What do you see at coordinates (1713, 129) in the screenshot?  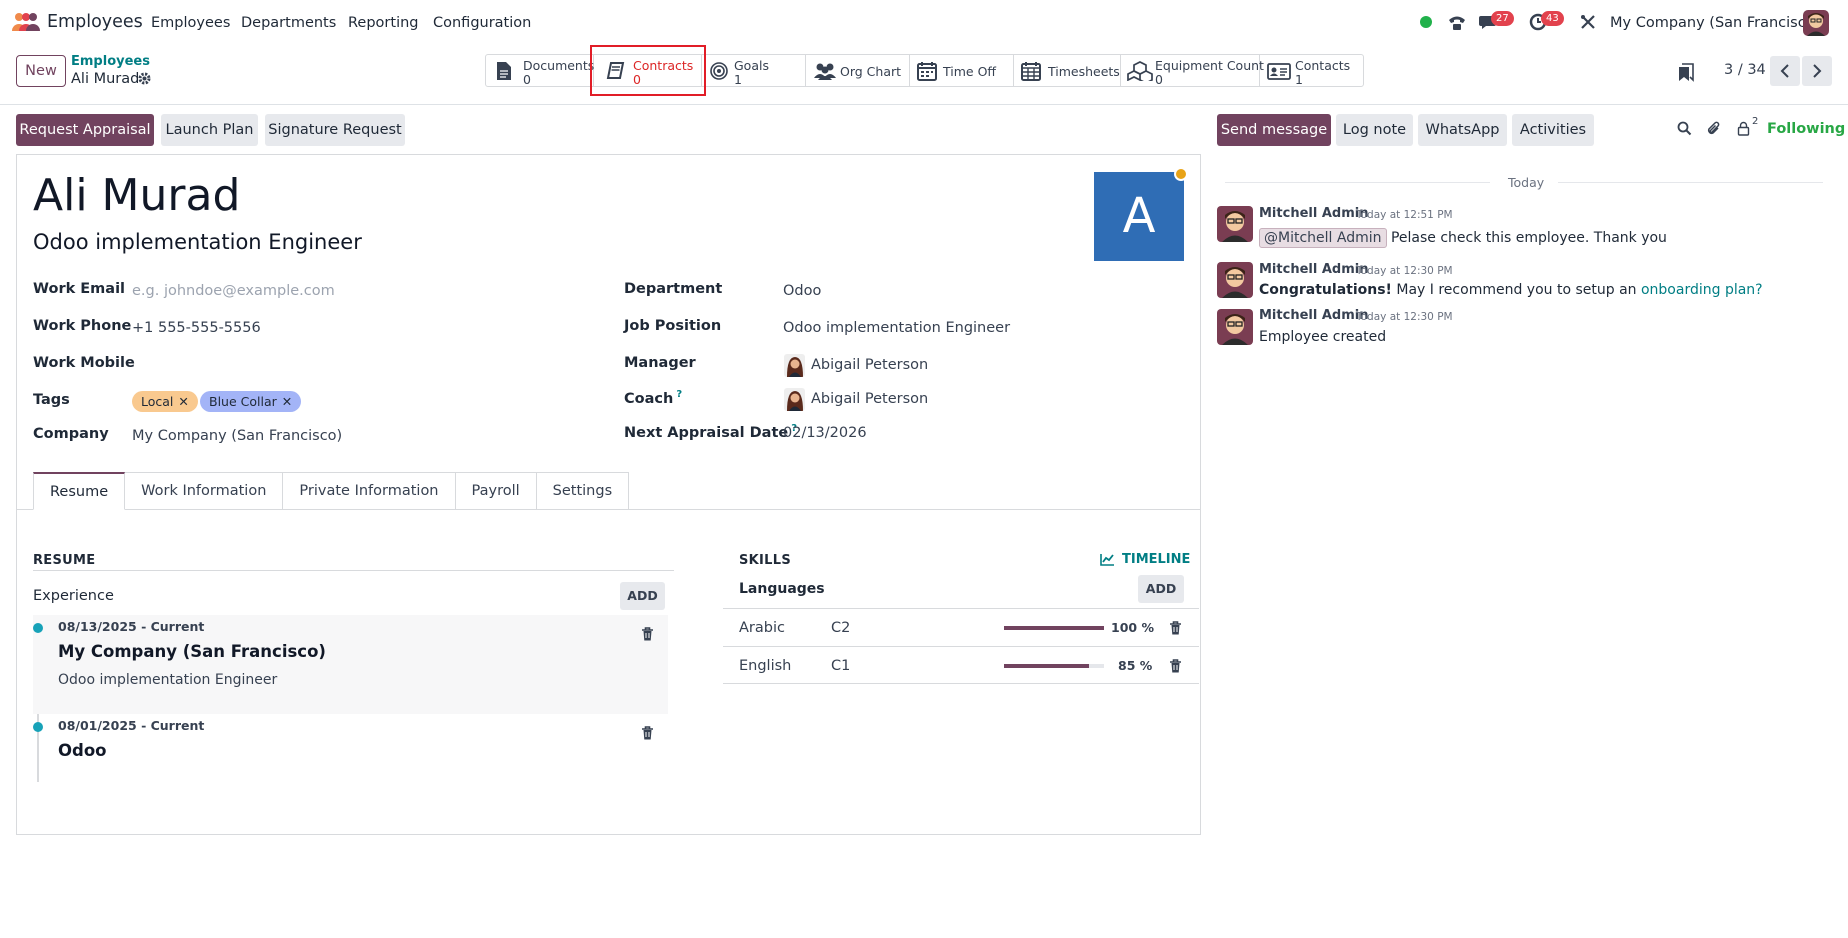 I see `paperclip-icon` at bounding box center [1713, 129].